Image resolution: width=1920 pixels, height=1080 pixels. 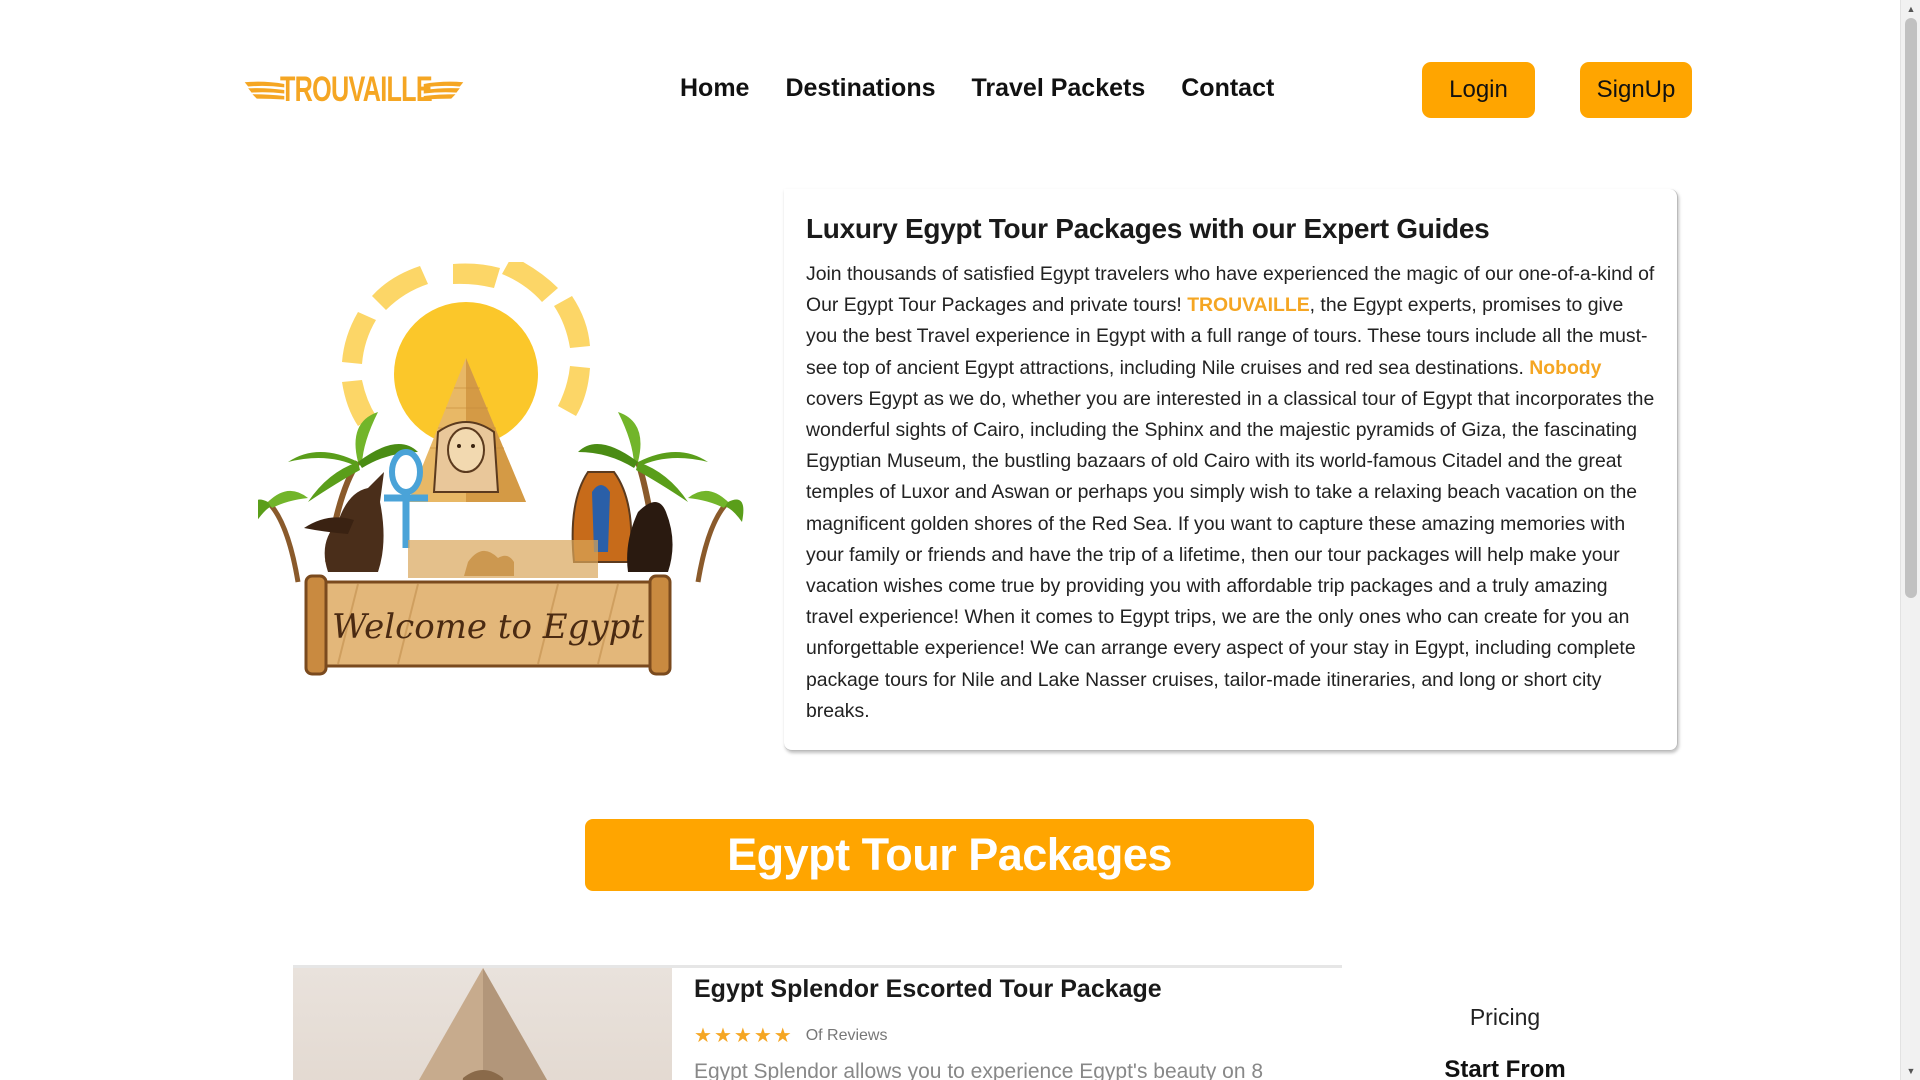 I want to click on signup-button: SignUp, so click(x=1636, y=90).